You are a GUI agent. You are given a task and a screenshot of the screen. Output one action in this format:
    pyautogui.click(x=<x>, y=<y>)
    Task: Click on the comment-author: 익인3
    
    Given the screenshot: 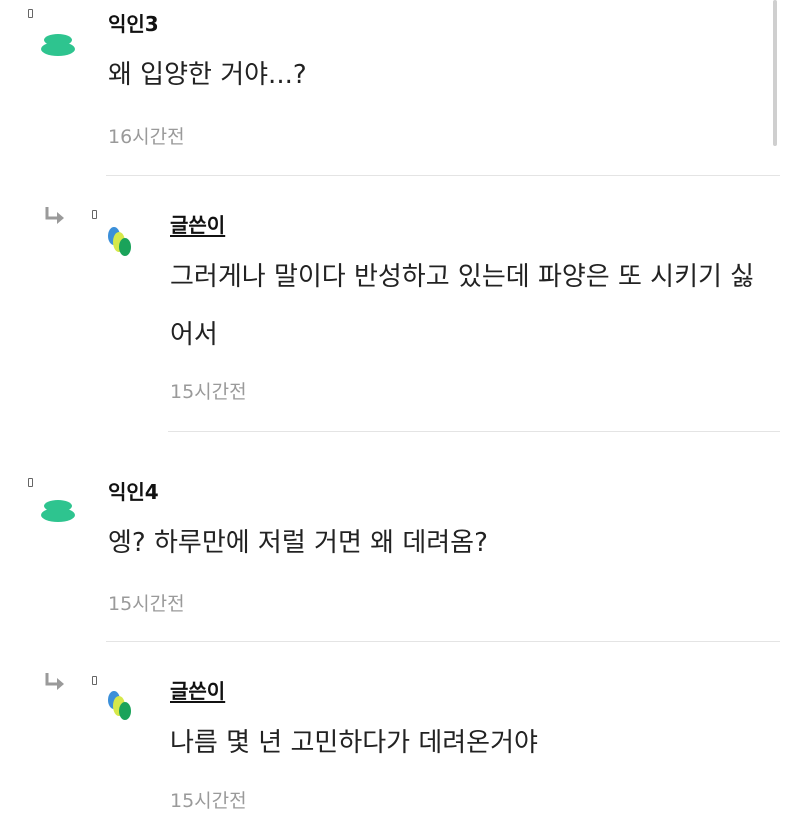 What is the action you would take?
    pyautogui.click(x=133, y=22)
    